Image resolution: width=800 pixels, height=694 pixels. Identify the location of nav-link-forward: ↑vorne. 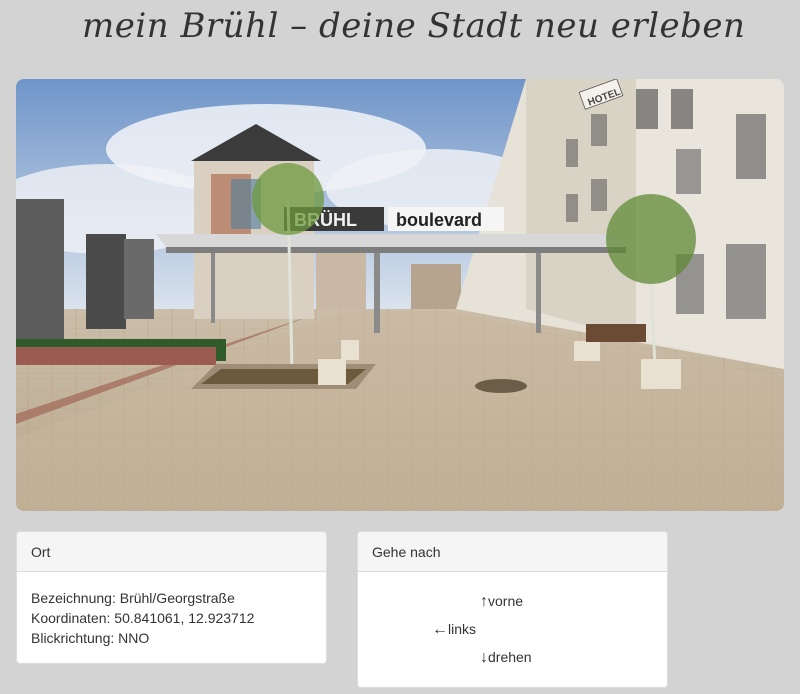
(501, 602).